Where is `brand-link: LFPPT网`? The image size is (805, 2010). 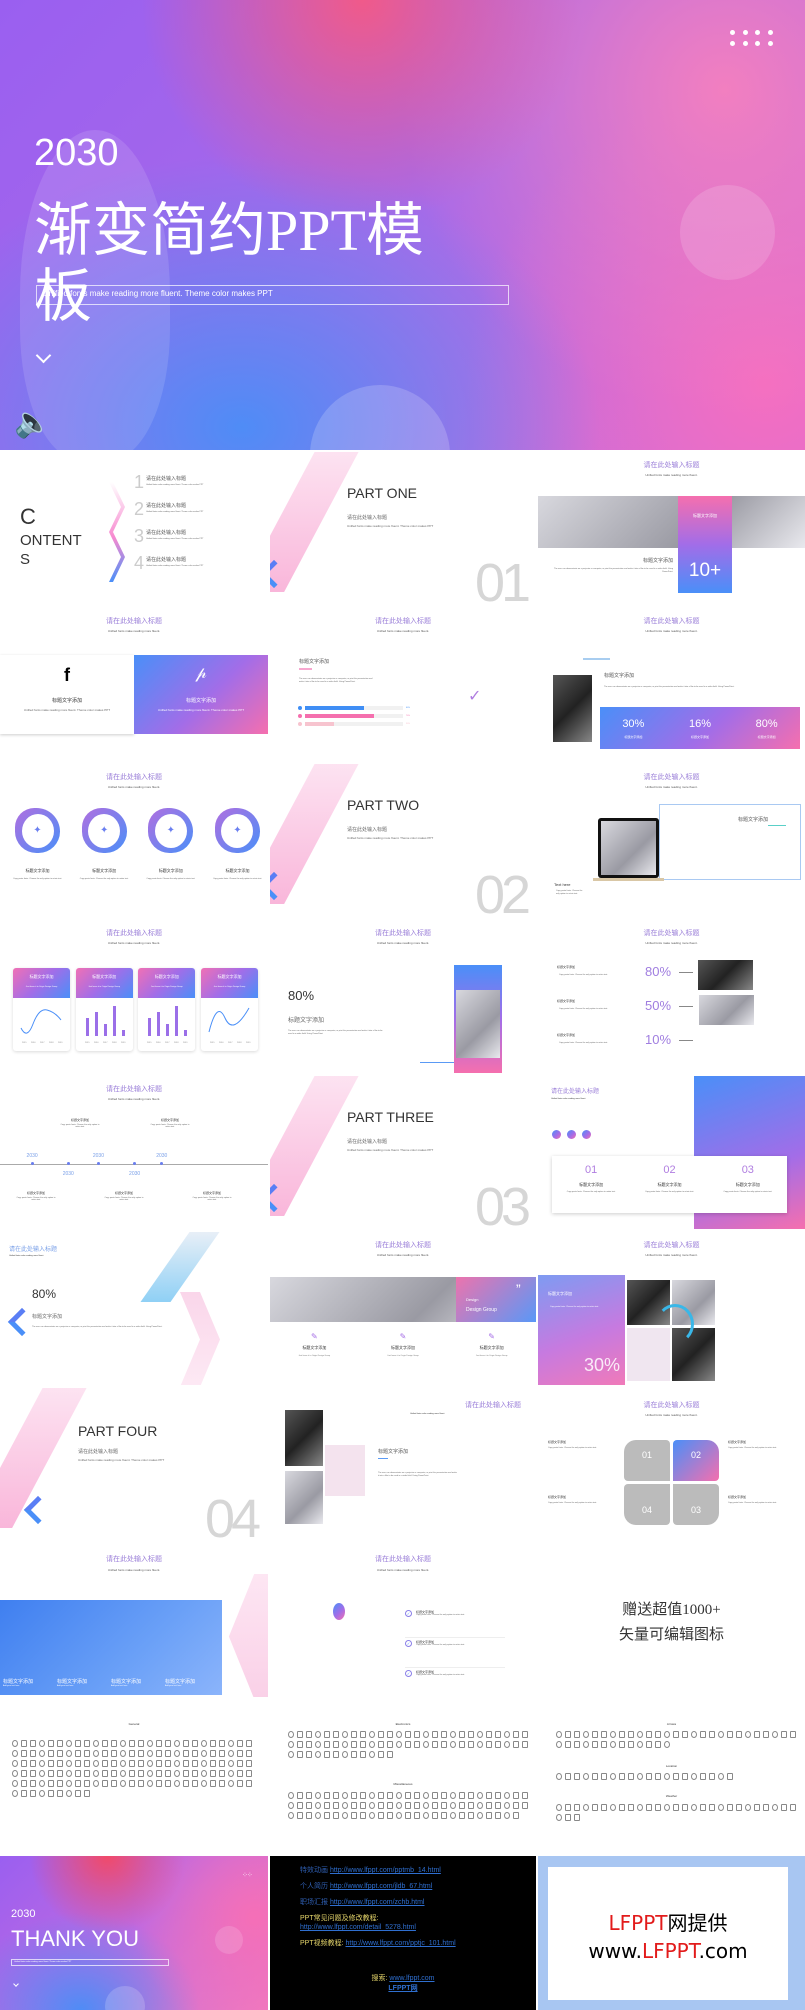 brand-link: LFPPT网 is located at coordinates (402, 1988).